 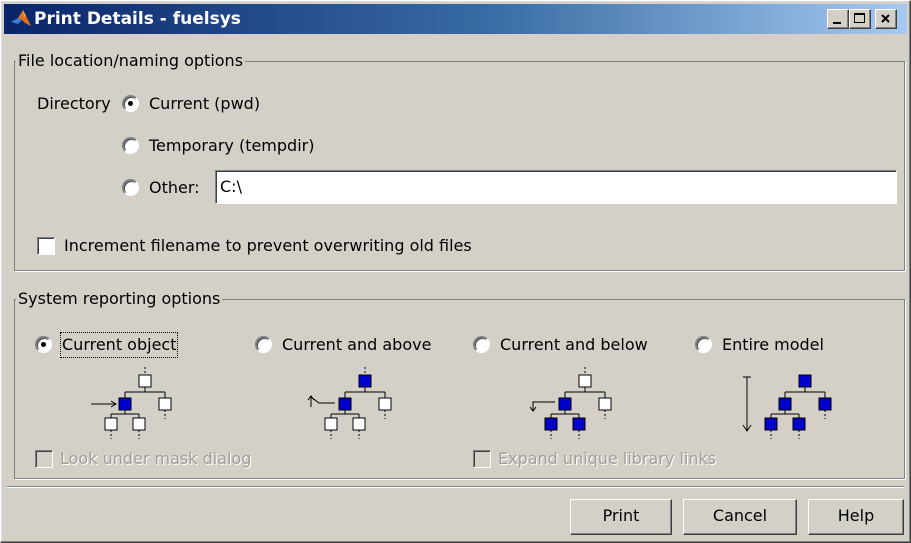 What do you see at coordinates (838, 19) in the screenshot?
I see `minimize-button` at bounding box center [838, 19].